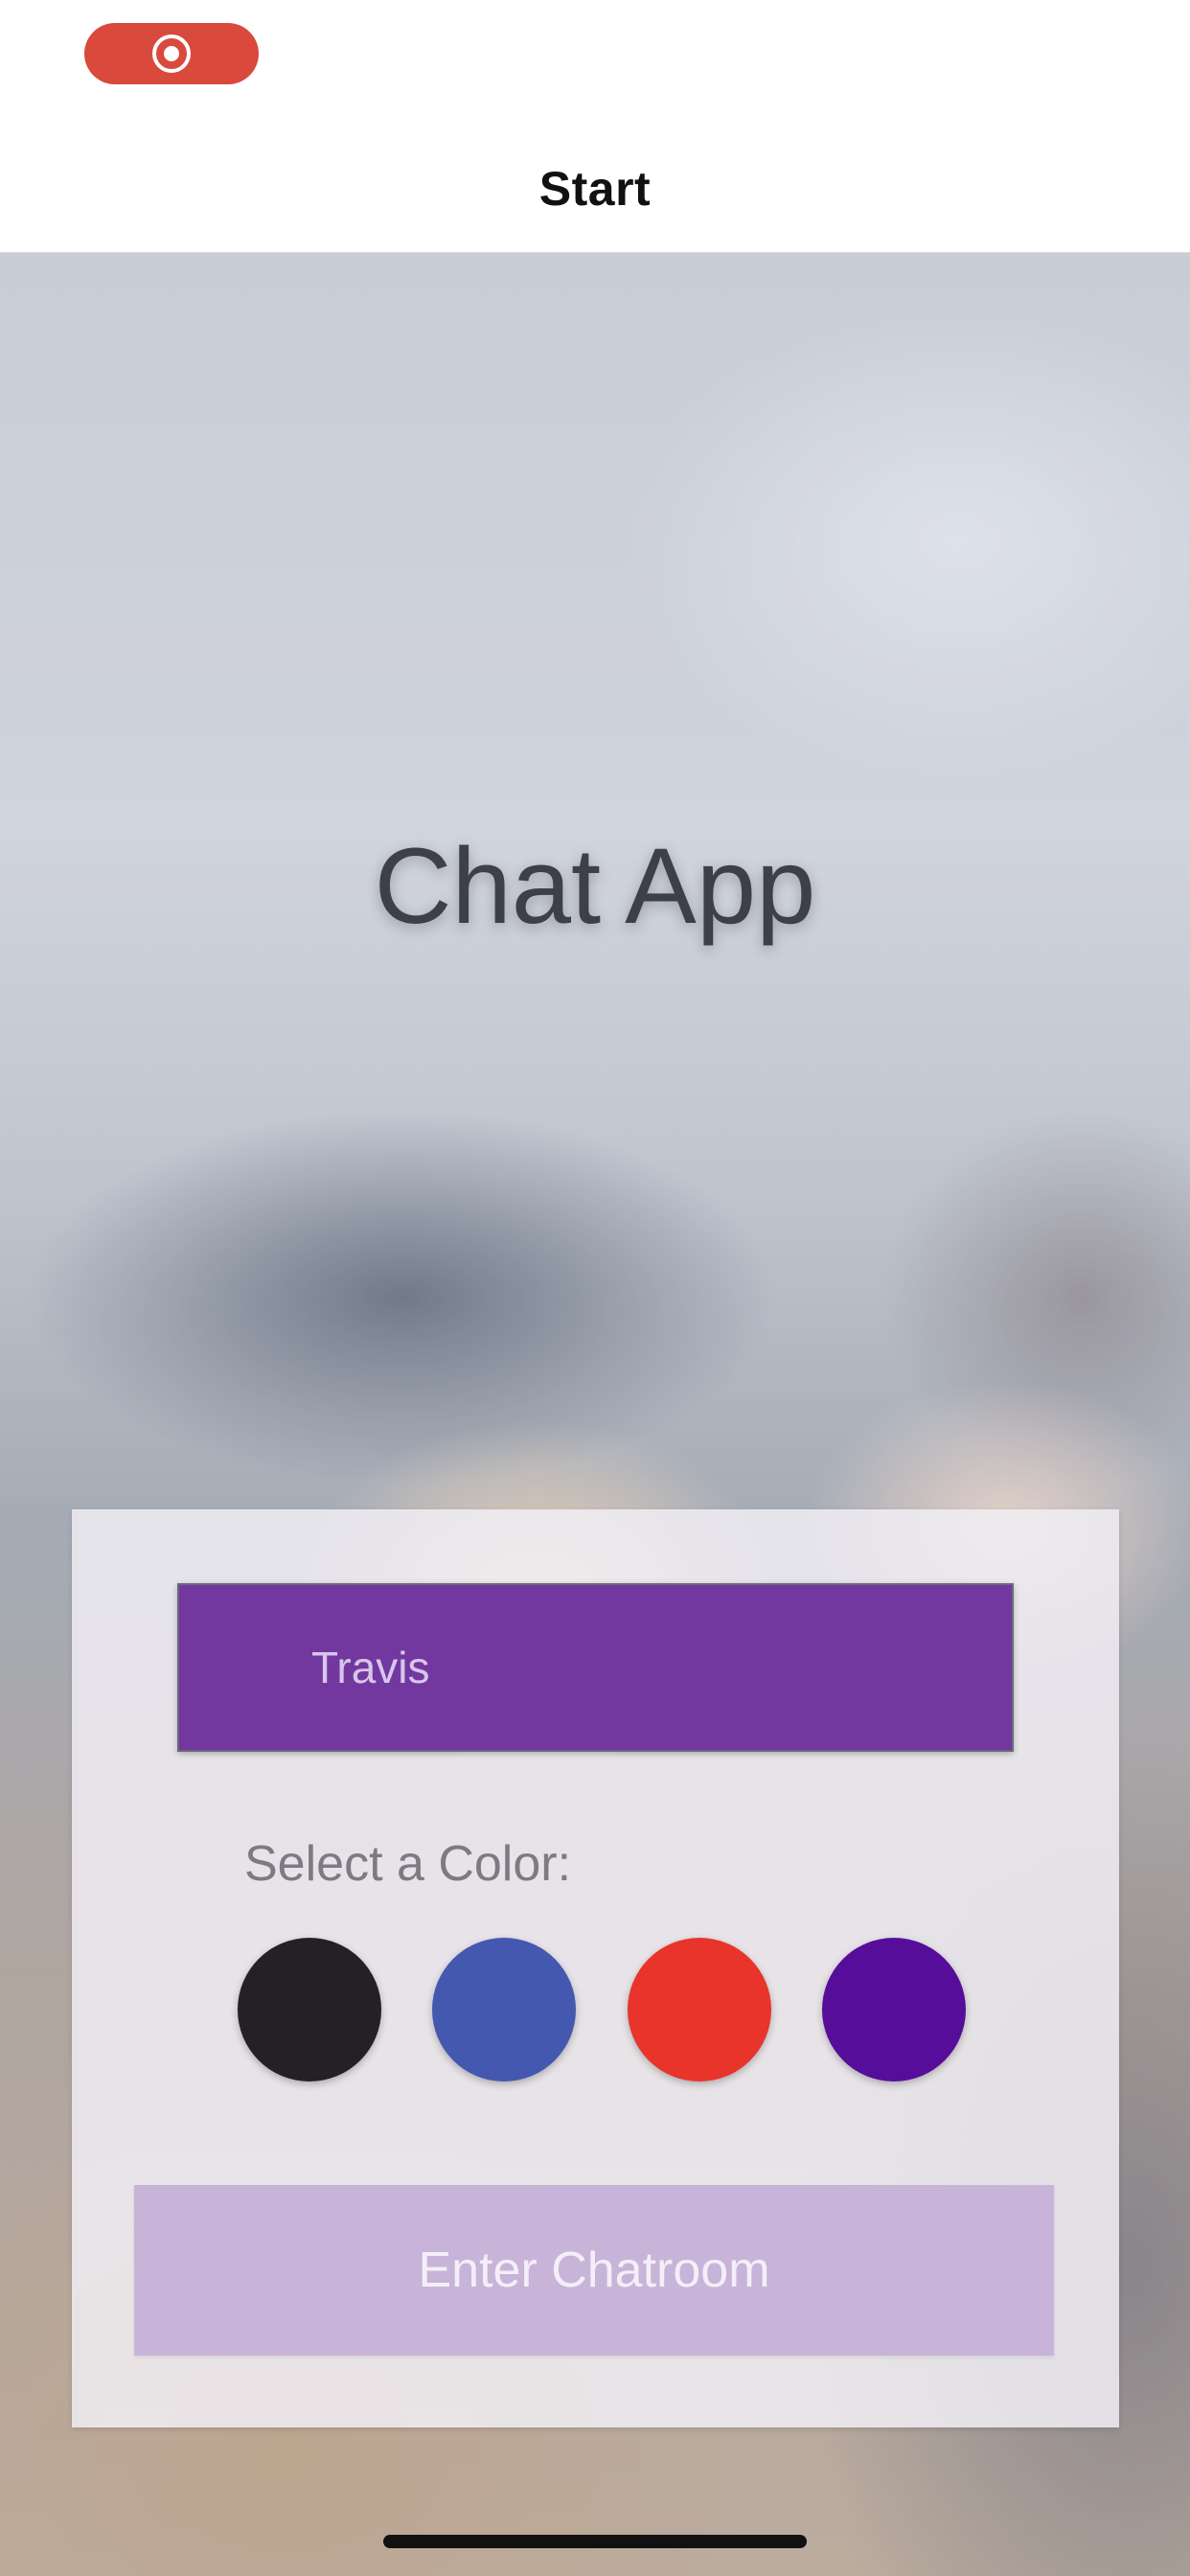 This screenshot has width=1190, height=2576. I want to click on record-icon, so click(171, 53).